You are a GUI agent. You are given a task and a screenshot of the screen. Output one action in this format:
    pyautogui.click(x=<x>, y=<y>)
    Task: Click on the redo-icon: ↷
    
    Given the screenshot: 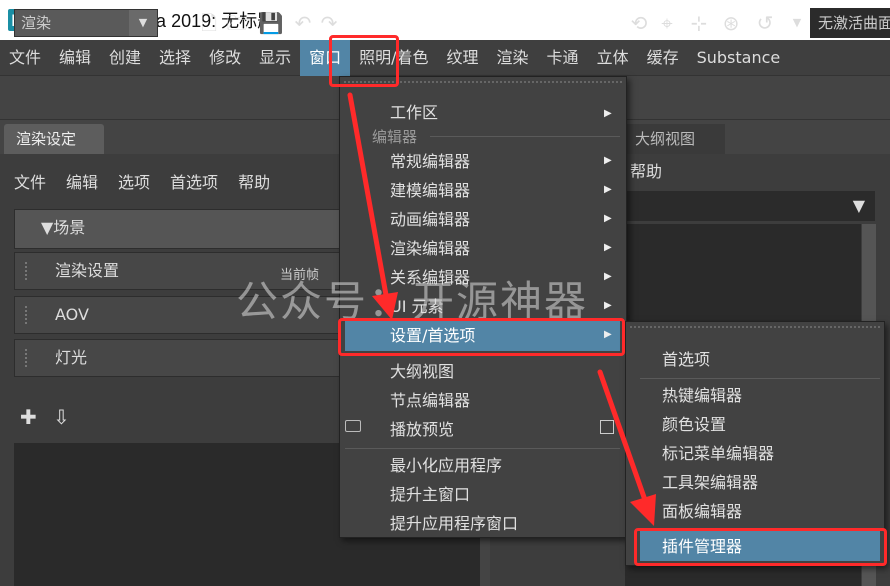 What is the action you would take?
    pyautogui.click(x=329, y=23)
    